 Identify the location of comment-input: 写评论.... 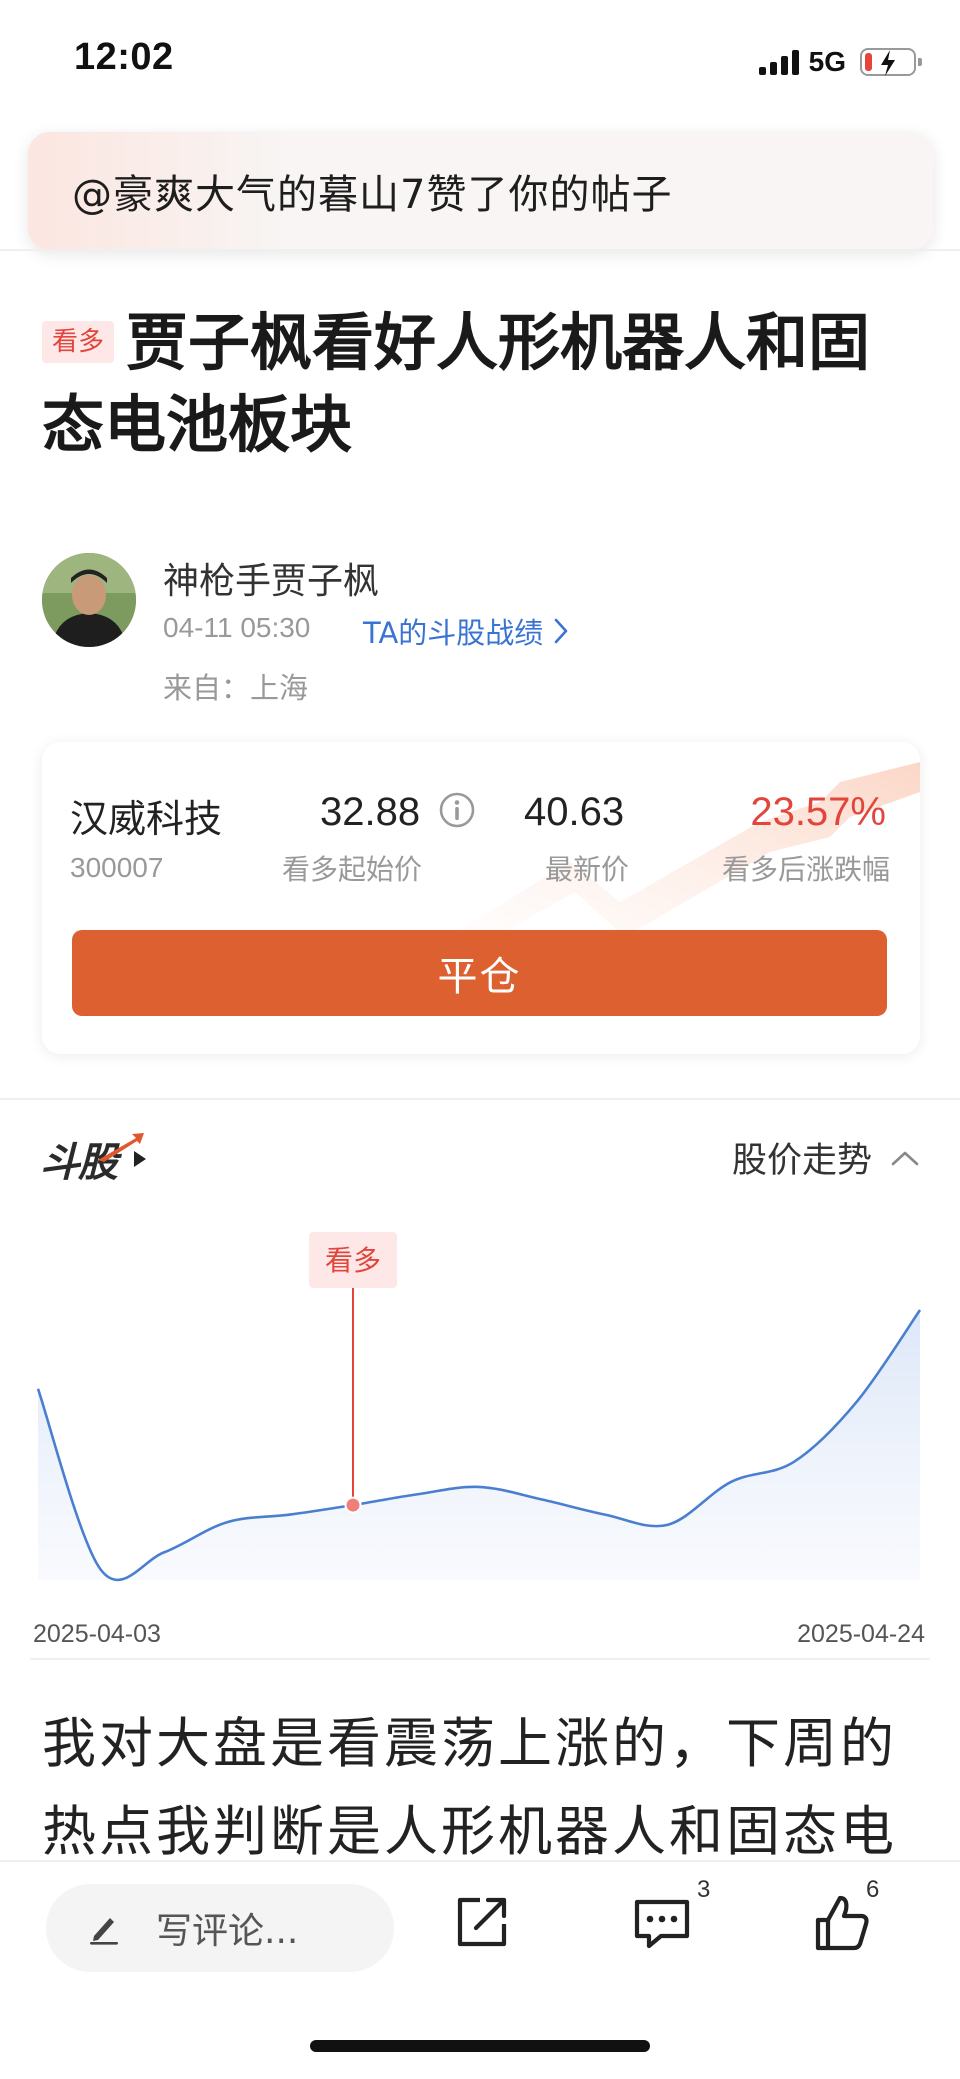
(220, 1928).